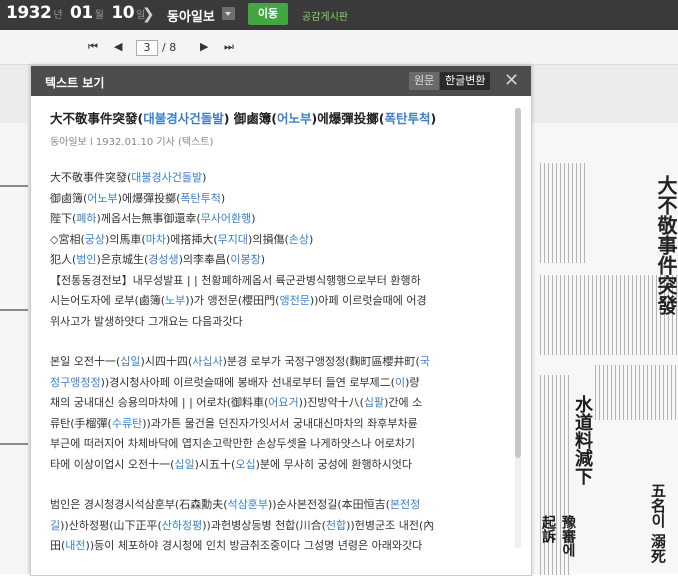 The image size is (678, 576). Describe the element at coordinates (321, 361) in the screenshot. I see `text-segment: )분경 로부가 국정구앵정정(麴町區櫻井町(` at that location.